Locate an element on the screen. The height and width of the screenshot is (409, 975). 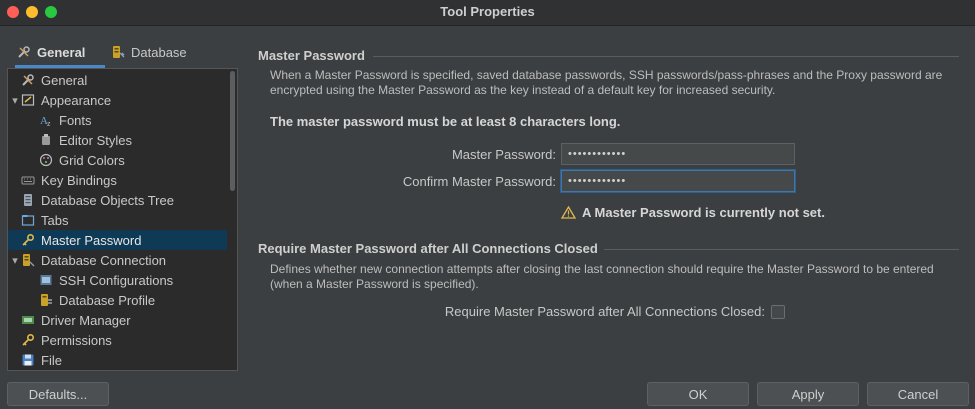
tree-item-label: Master Password is located at coordinates (91, 240).